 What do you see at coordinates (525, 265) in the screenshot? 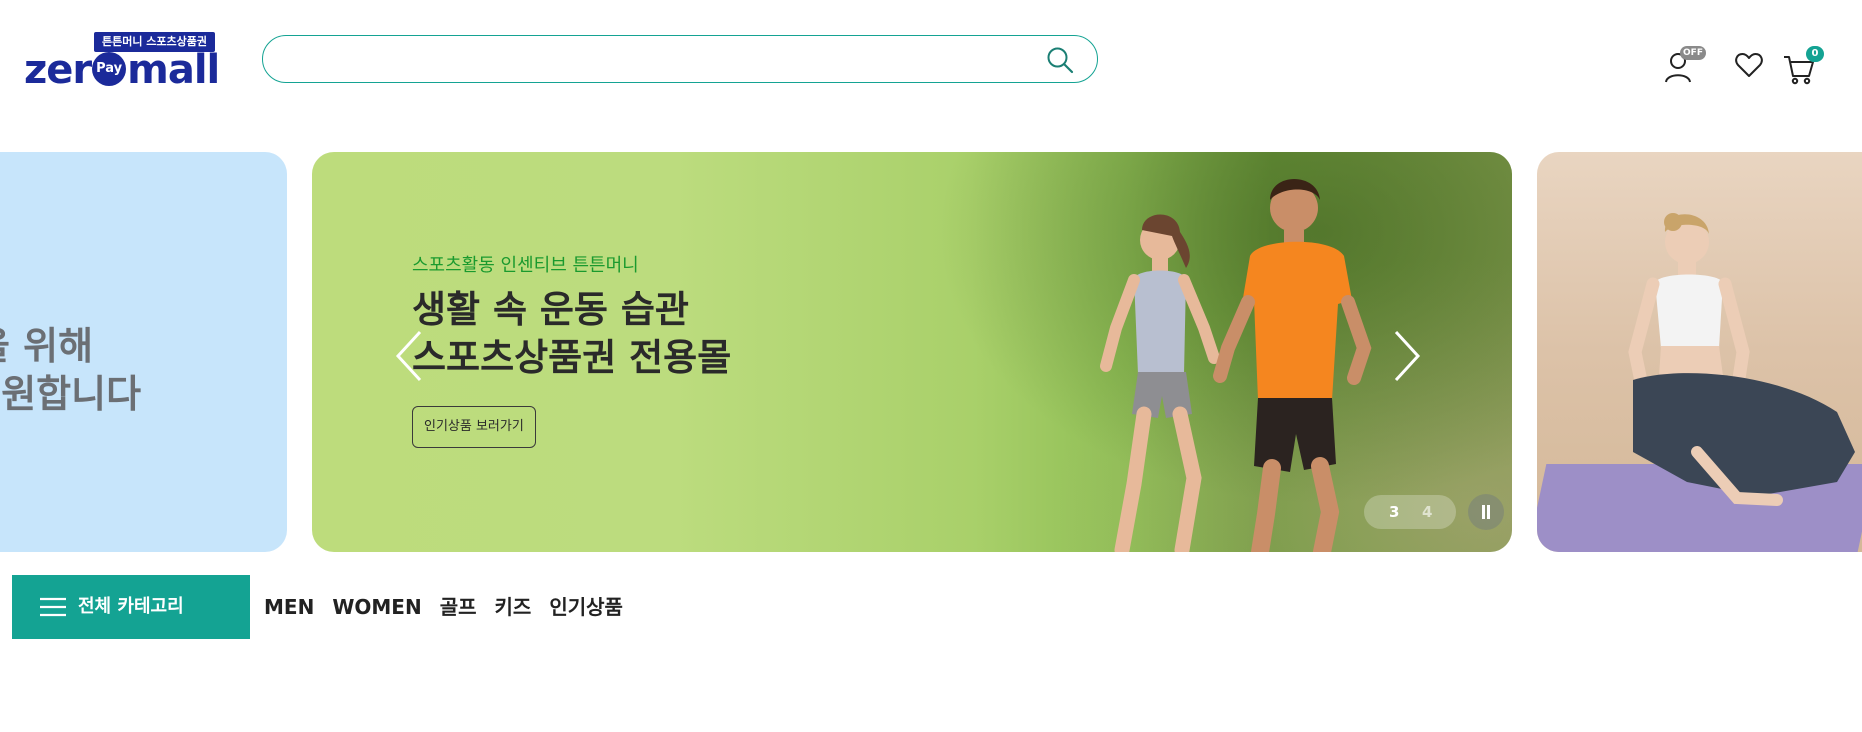
I see `banner-subtitle: 스포츠활동 인센티브 튼튼머니` at bounding box center [525, 265].